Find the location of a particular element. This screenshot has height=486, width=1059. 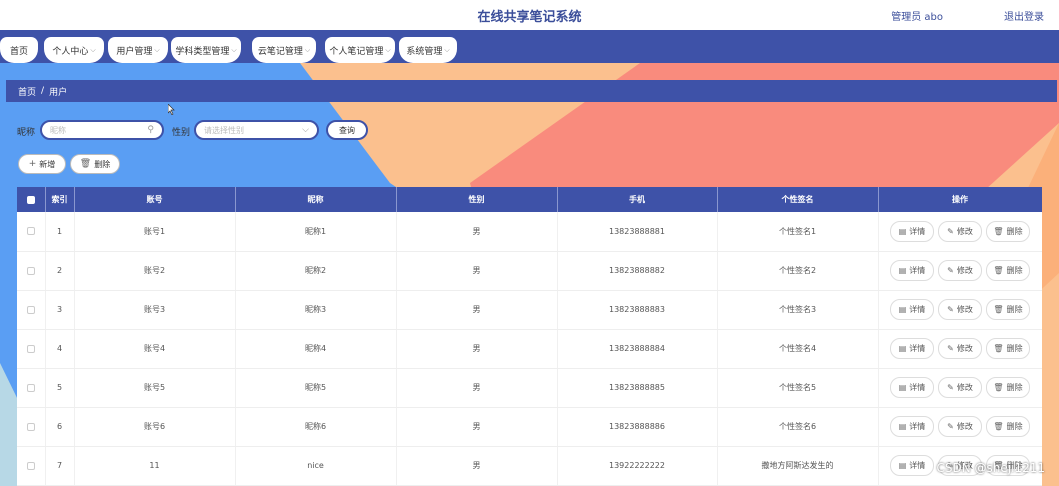

table-row: 1 账号1 昵称1 男 13823888881 个性签名1 ▤ 详情 ✎ 修改 🗑 删除 is located at coordinates (529, 232).